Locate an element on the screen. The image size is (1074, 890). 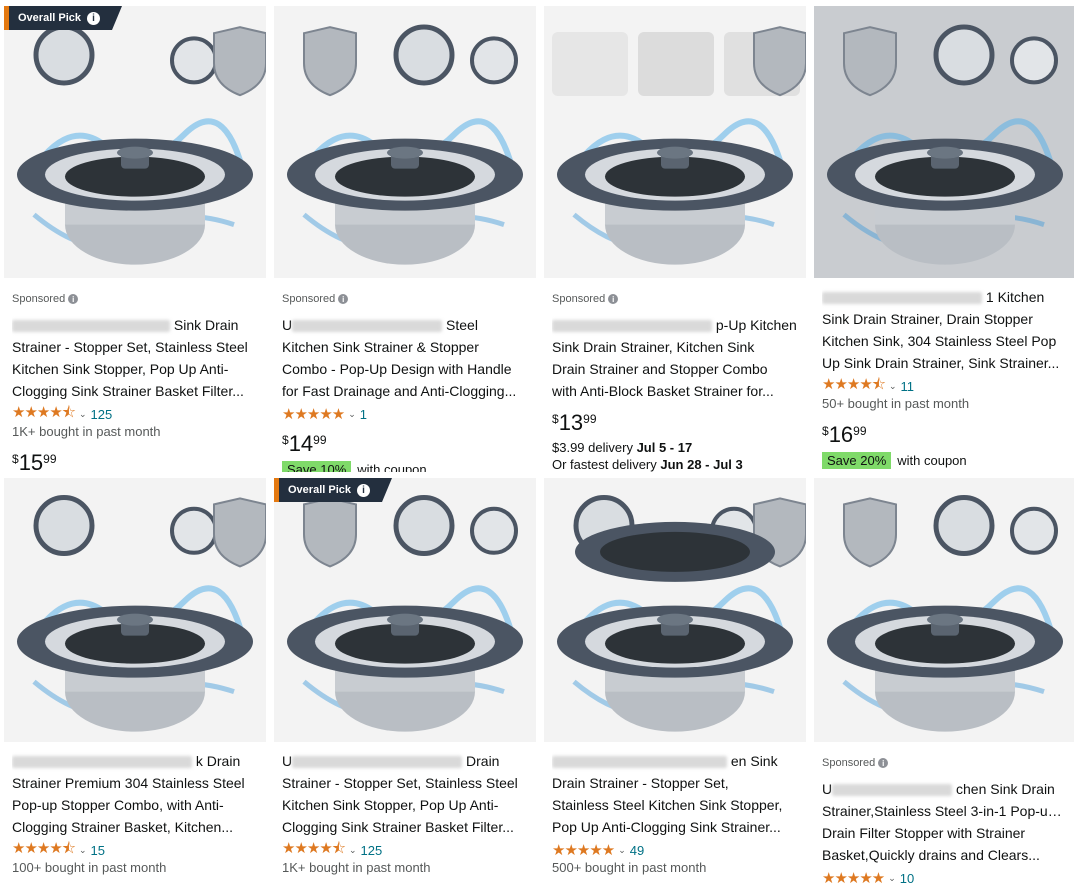
review-count-link: 10 is located at coordinates (907, 878).